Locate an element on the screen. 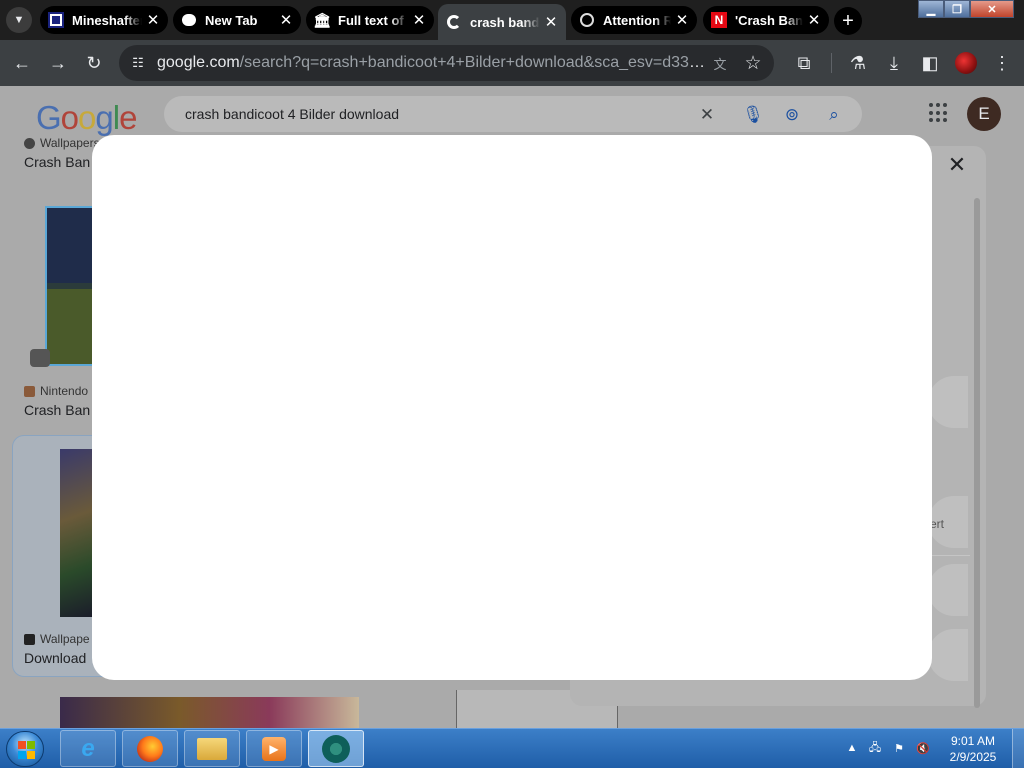  window-close-button: ✕ is located at coordinates (992, 9).